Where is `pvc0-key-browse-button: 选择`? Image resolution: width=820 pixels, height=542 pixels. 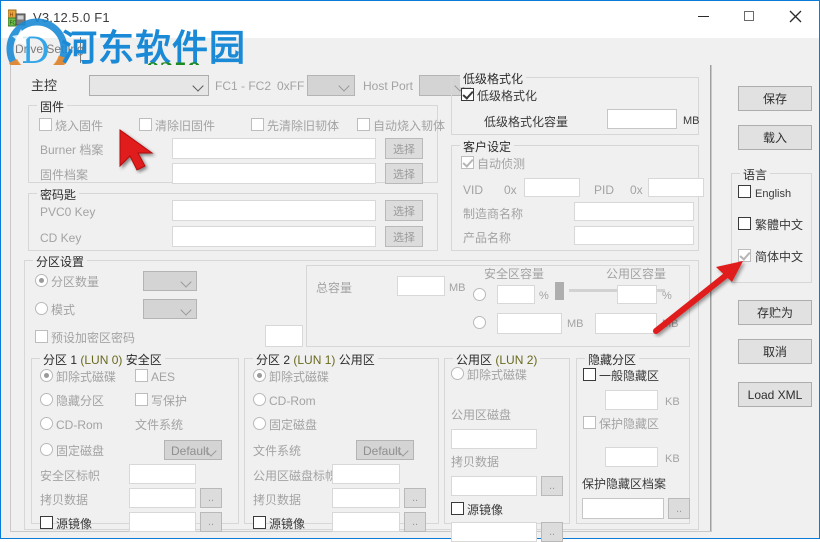 pvc0-key-browse-button: 选择 is located at coordinates (404, 210).